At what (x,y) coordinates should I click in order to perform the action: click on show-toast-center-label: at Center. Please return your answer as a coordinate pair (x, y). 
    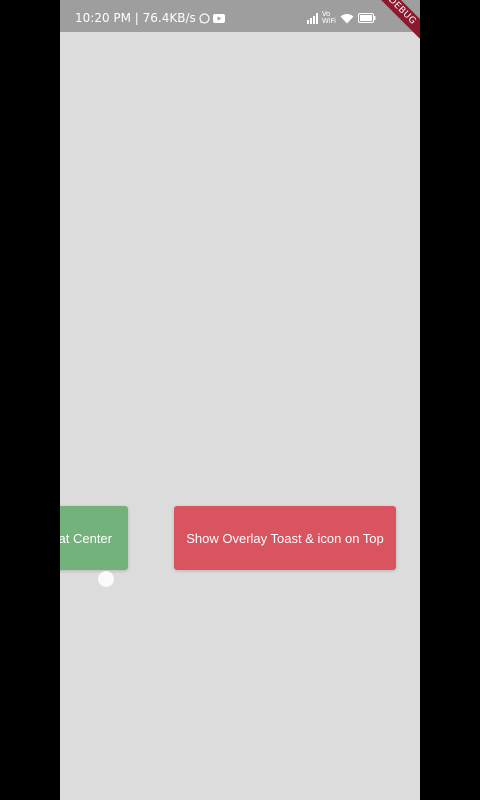
    Looking at the image, I should click on (86, 538).